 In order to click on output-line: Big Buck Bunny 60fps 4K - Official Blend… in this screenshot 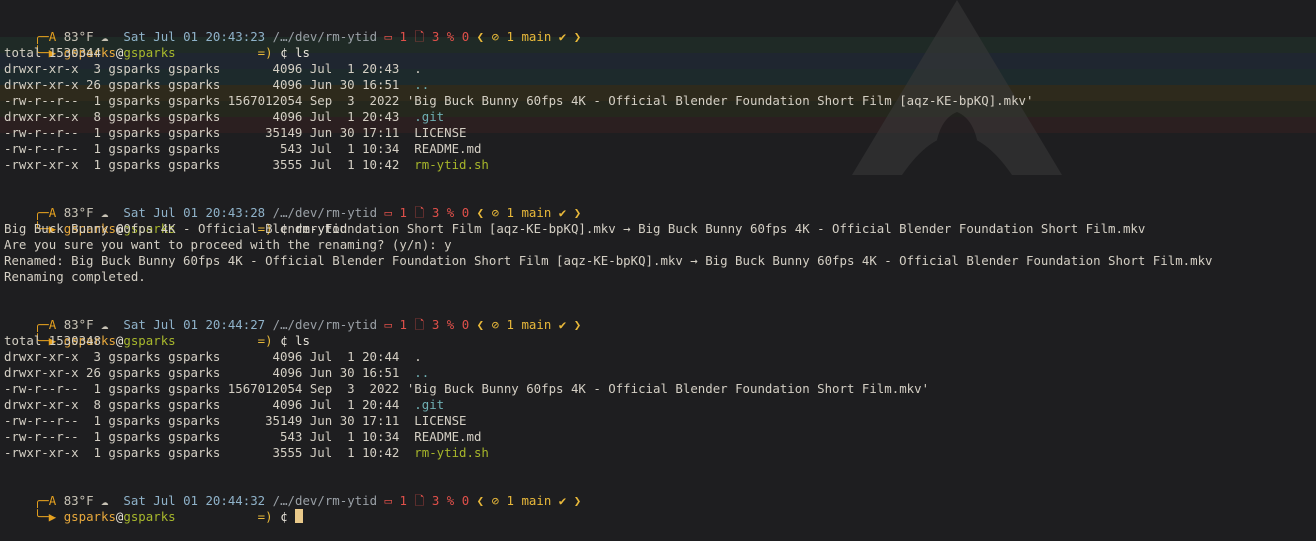, I will do `click(575, 228)`.